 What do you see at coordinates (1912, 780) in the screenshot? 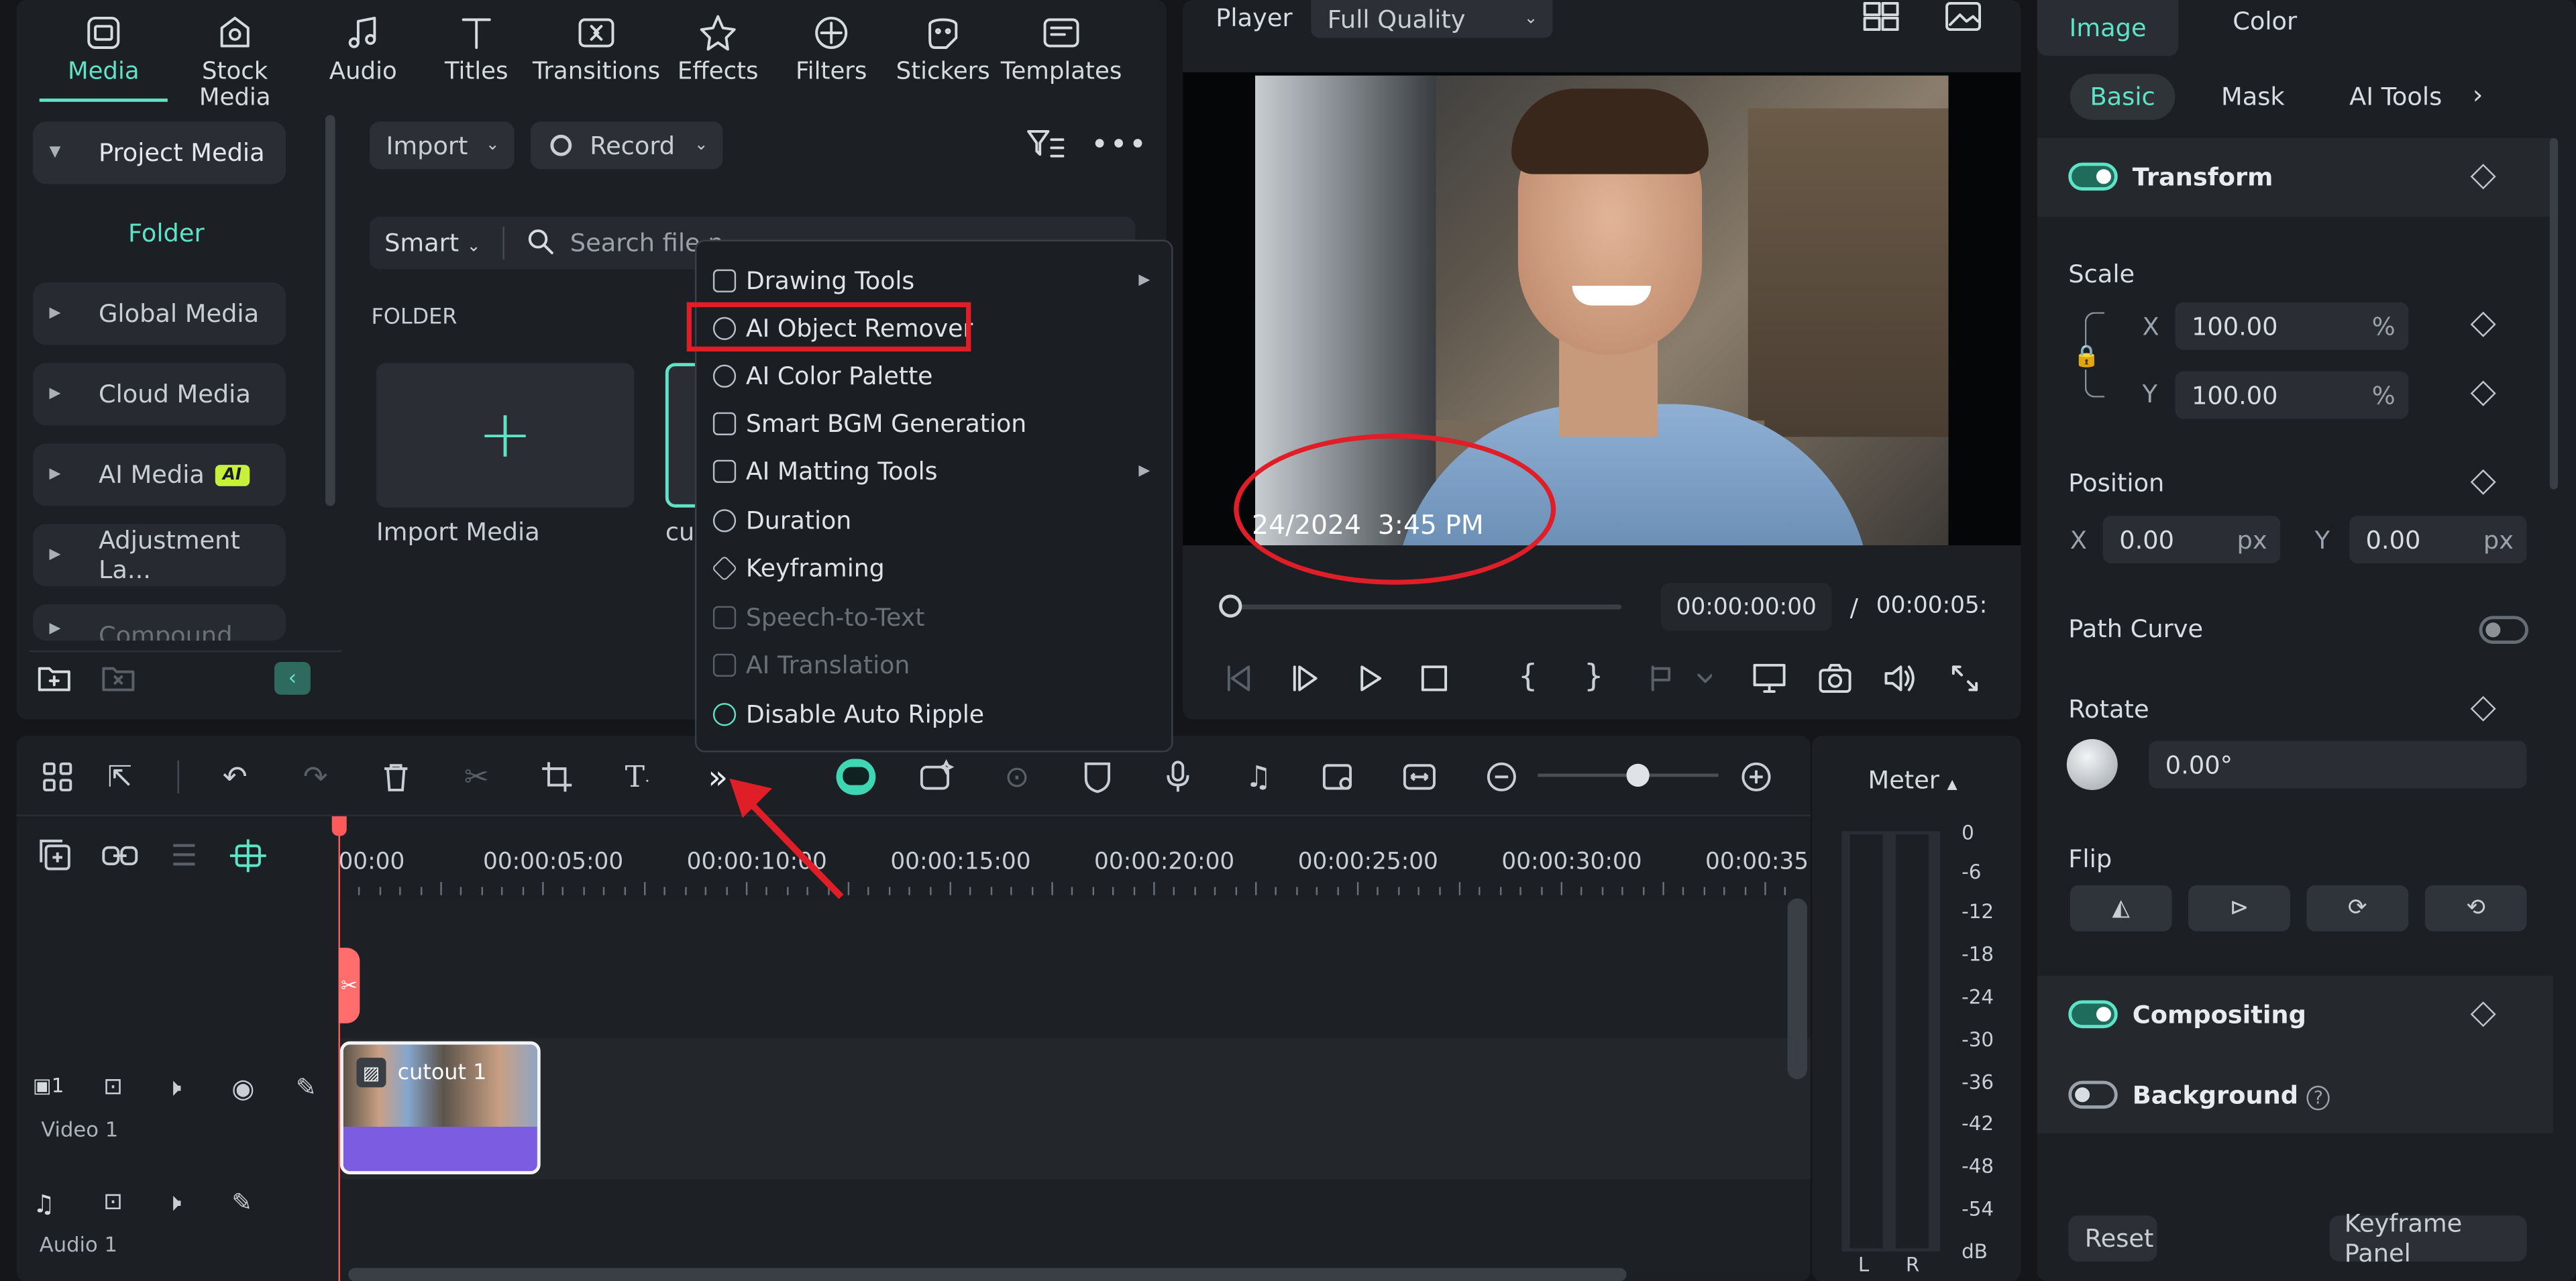
I see `meter-dropdown: Meter ▲` at bounding box center [1912, 780].